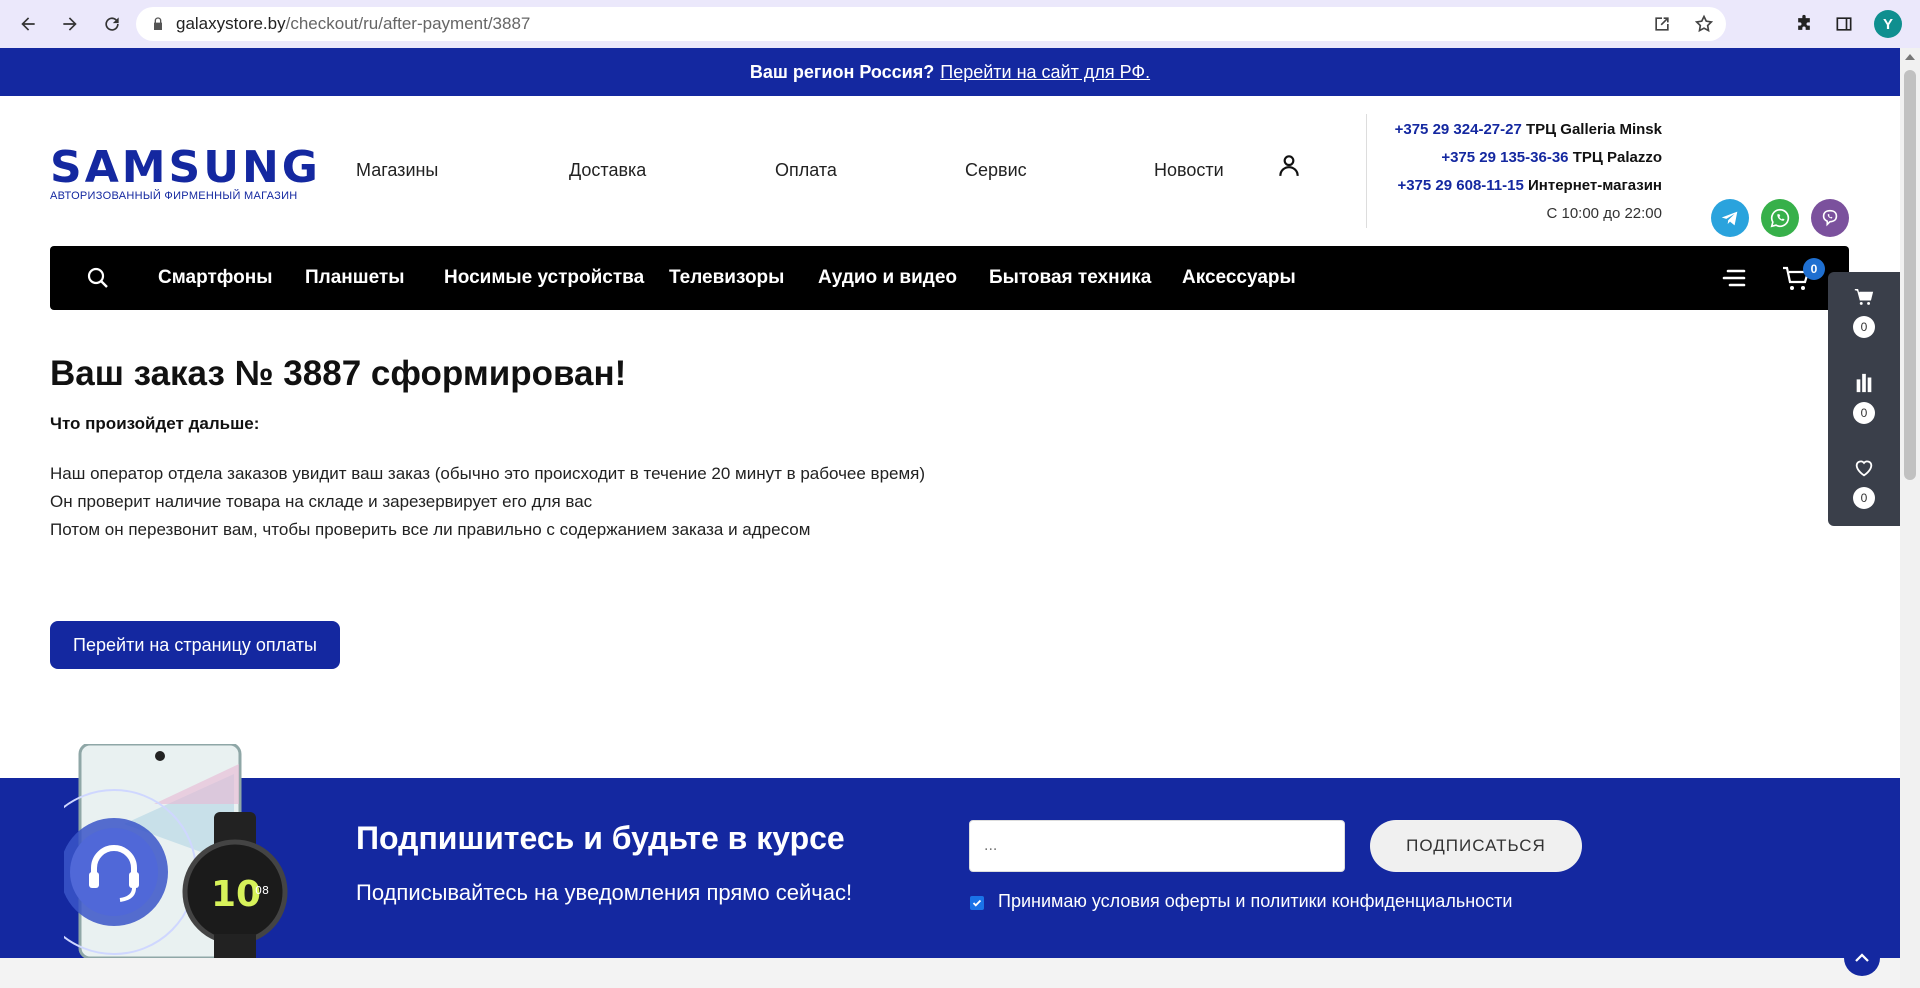 The width and height of the screenshot is (1920, 988). I want to click on search-icon, so click(98, 278).